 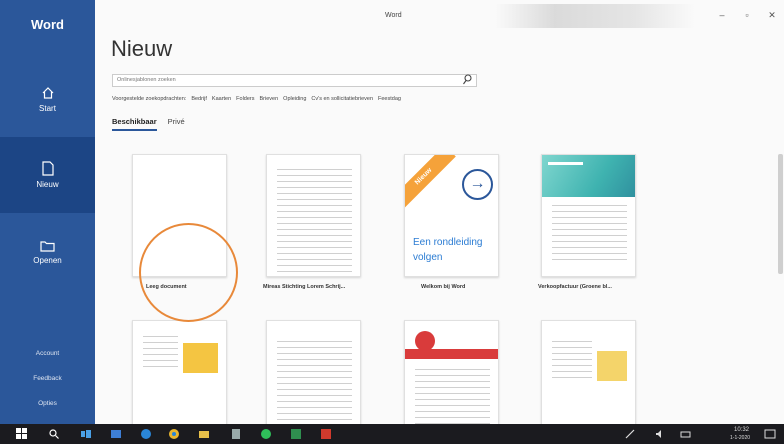 I want to click on red-band, so click(x=451, y=354).